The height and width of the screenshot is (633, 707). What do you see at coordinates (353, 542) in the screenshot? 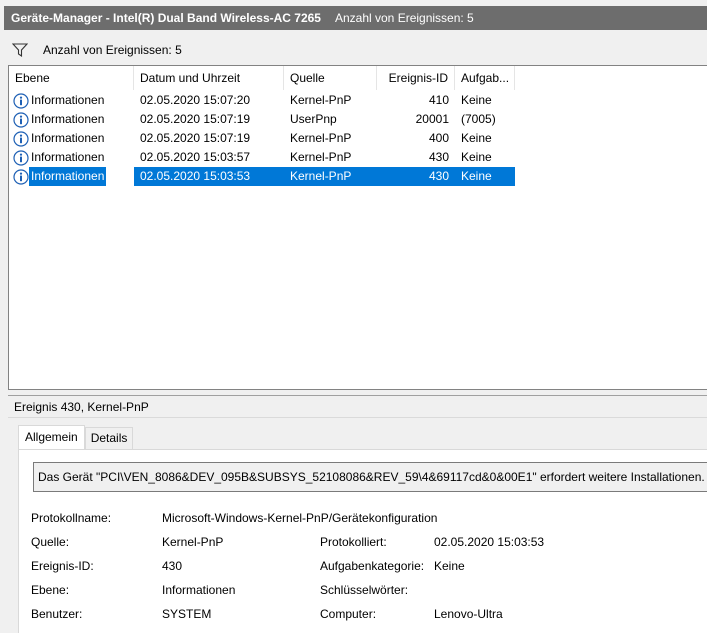
I see `label-logged: Protokolliert:` at bounding box center [353, 542].